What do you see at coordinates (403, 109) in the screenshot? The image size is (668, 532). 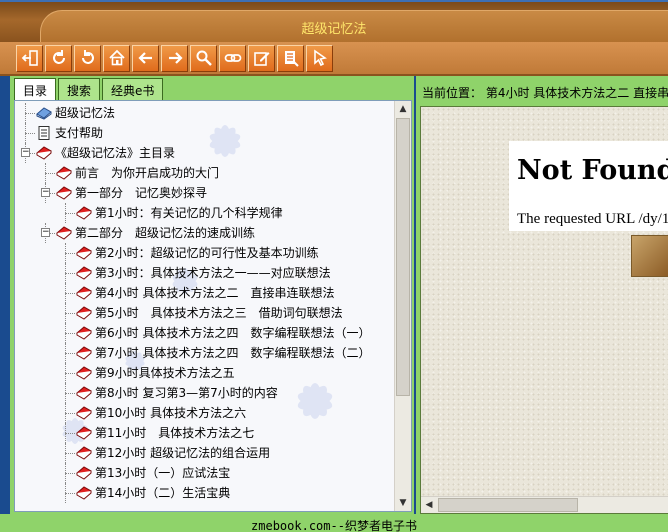 I see `scroll-up-icon: ▲` at bounding box center [403, 109].